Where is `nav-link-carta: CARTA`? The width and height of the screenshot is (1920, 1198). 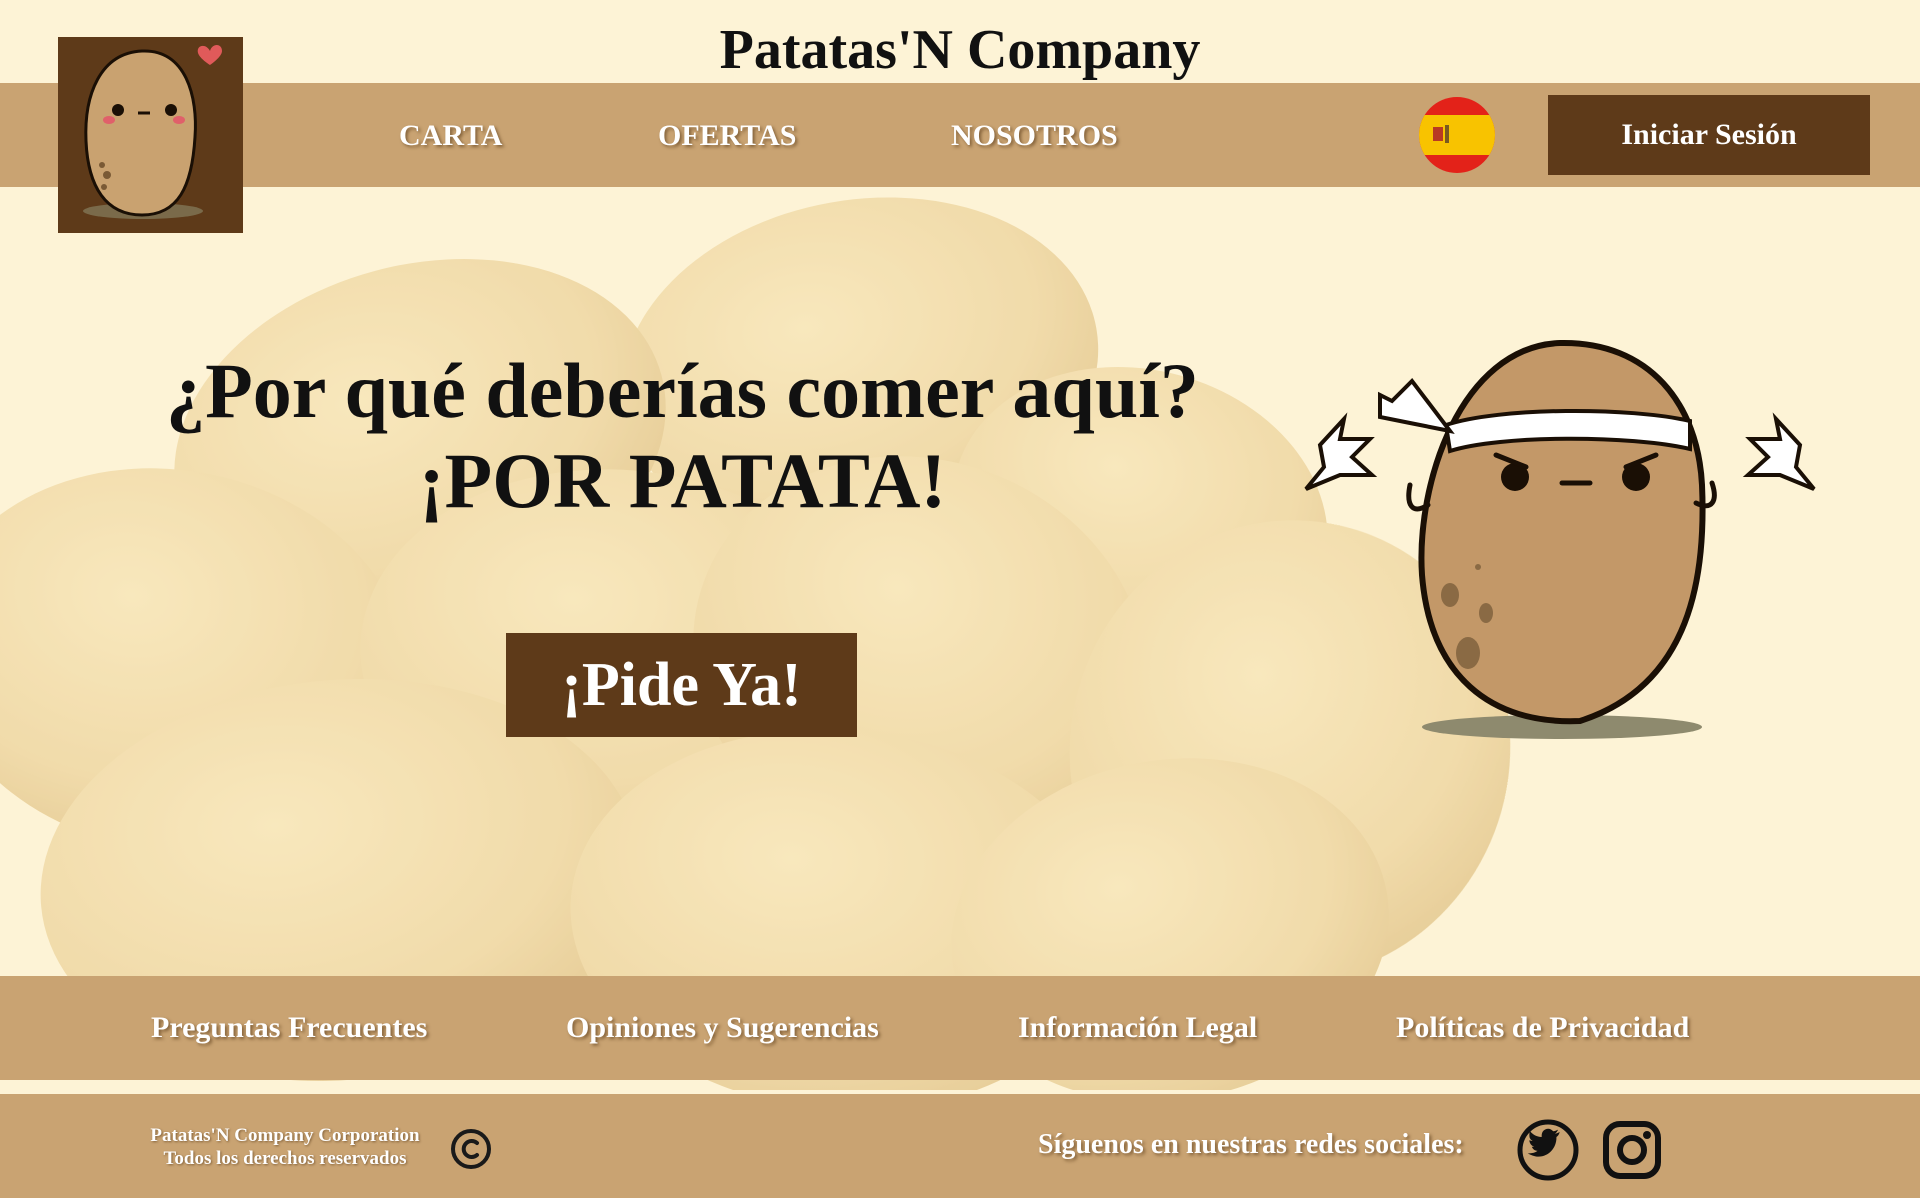 nav-link-carta: CARTA is located at coordinates (450, 136).